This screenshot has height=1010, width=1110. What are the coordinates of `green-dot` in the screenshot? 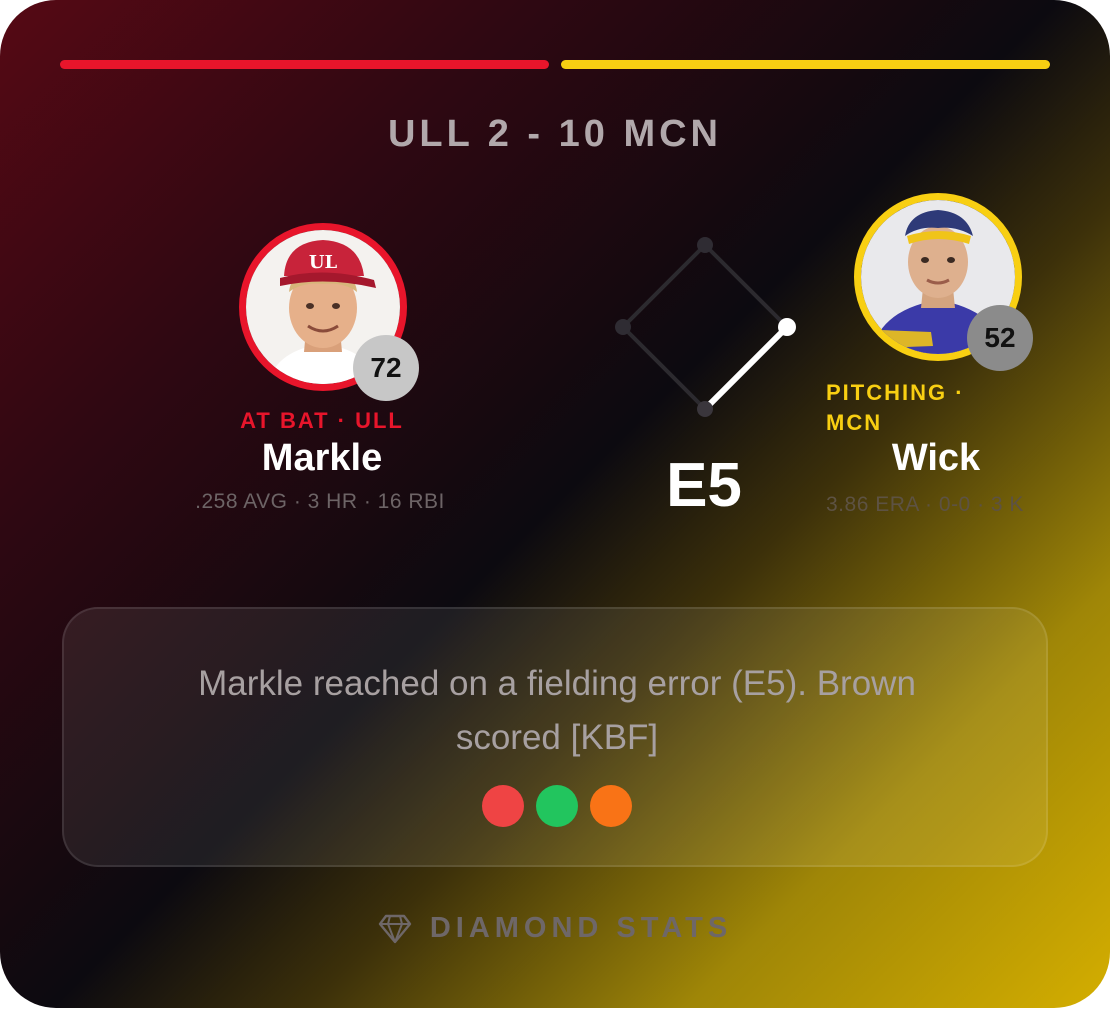 It's located at (557, 806).